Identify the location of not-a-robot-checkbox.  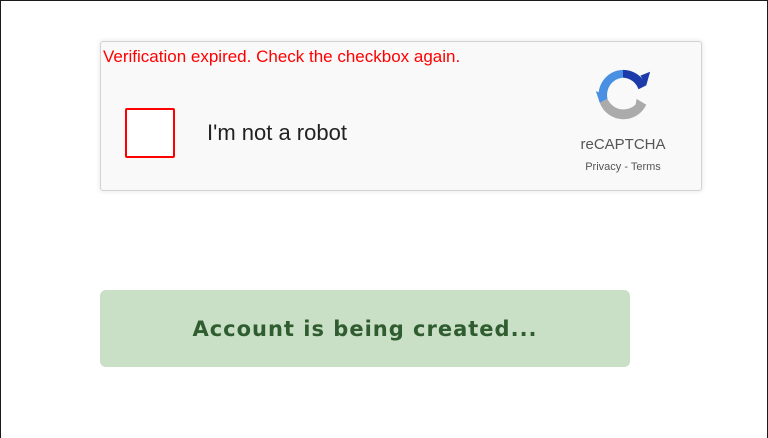
(150, 133).